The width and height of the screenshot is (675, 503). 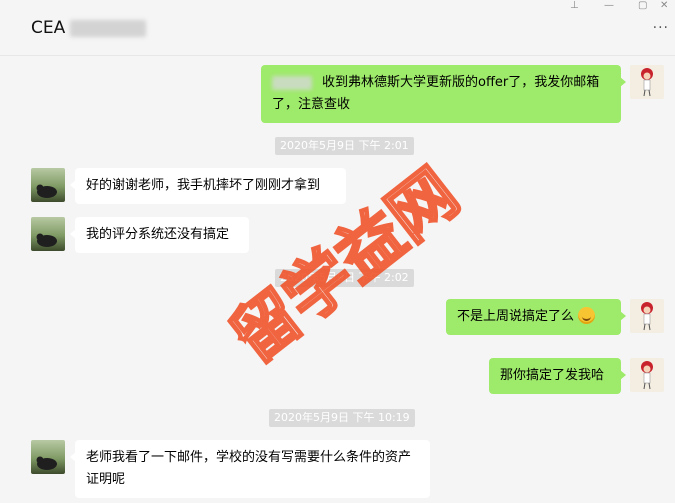 I want to click on maximize-button: ▢, so click(x=642, y=5).